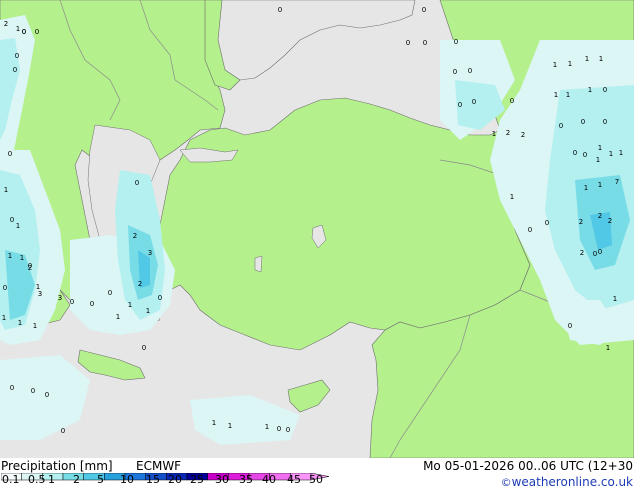  What do you see at coordinates (258, 264) in the screenshot?
I see `lake-beysehir` at bounding box center [258, 264].